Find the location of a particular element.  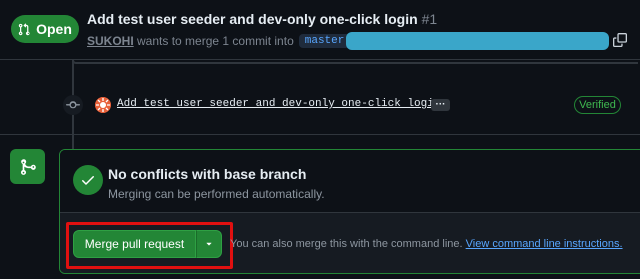

commit-author-avatar is located at coordinates (103, 105).